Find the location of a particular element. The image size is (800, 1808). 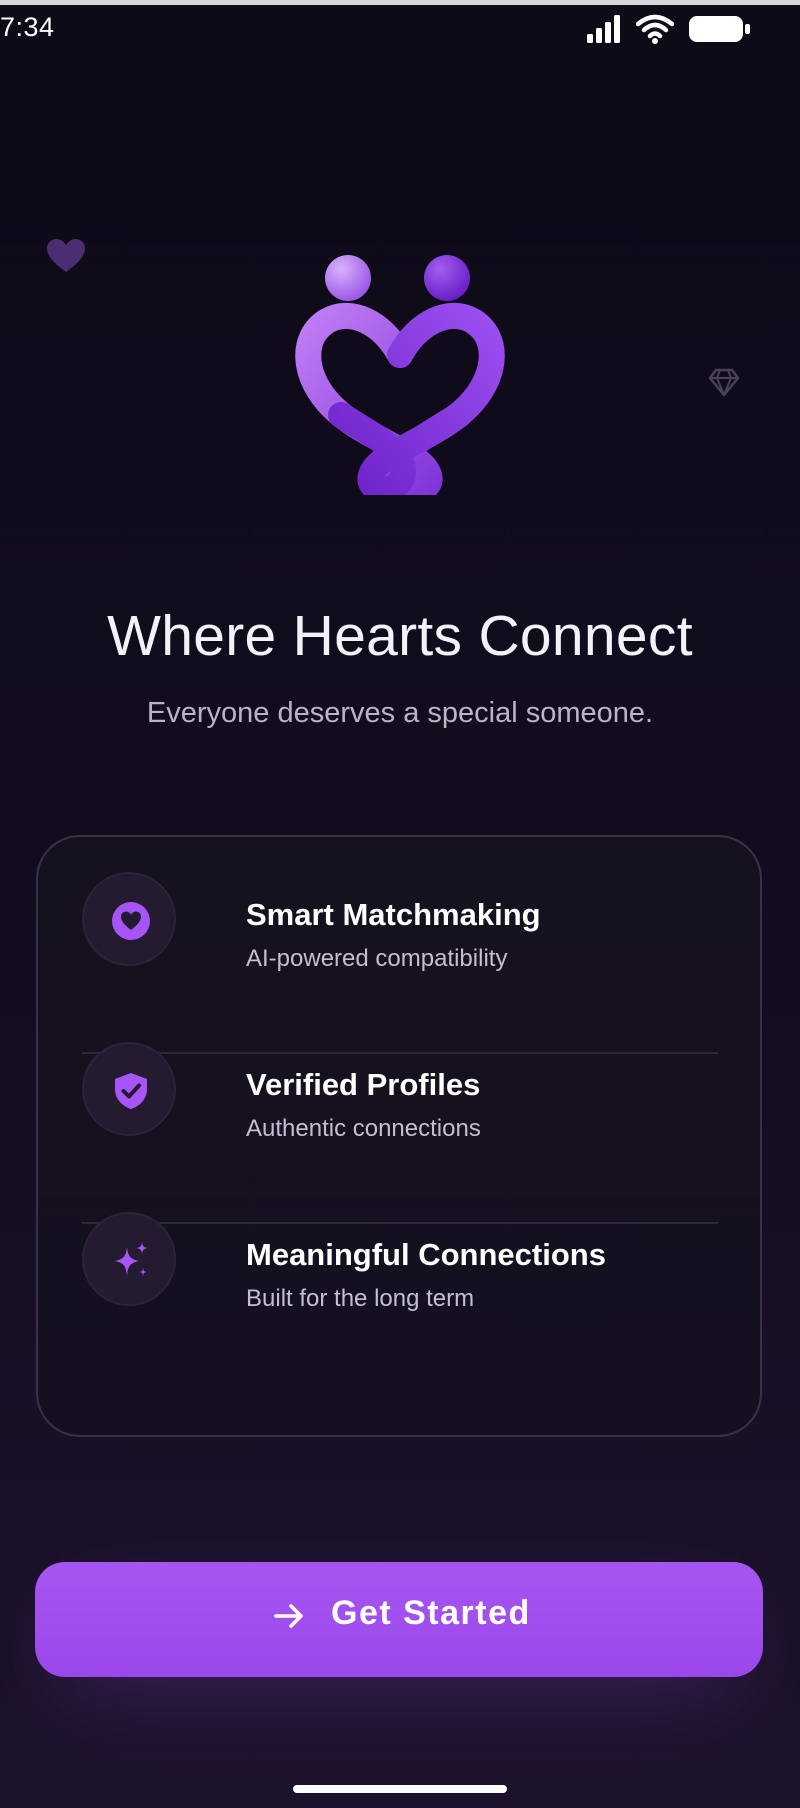

arrow-right-icon is located at coordinates (289, 1616).